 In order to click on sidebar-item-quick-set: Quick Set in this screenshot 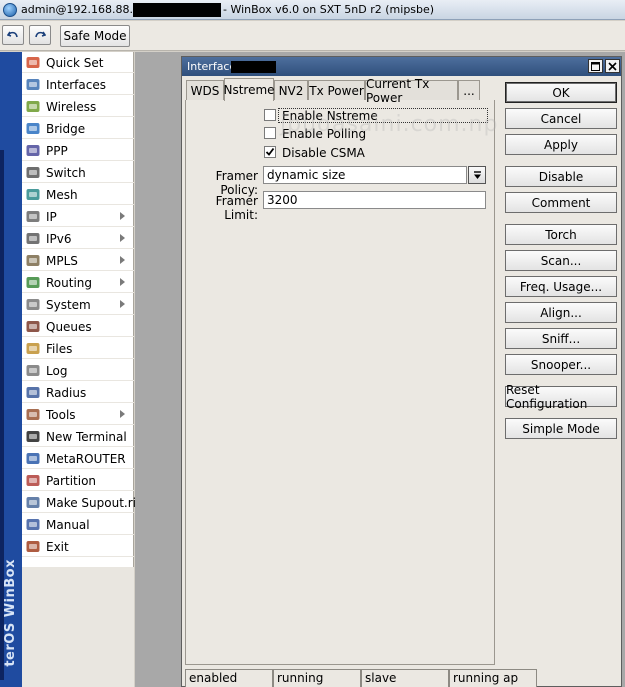, I will do `click(78, 62)`.